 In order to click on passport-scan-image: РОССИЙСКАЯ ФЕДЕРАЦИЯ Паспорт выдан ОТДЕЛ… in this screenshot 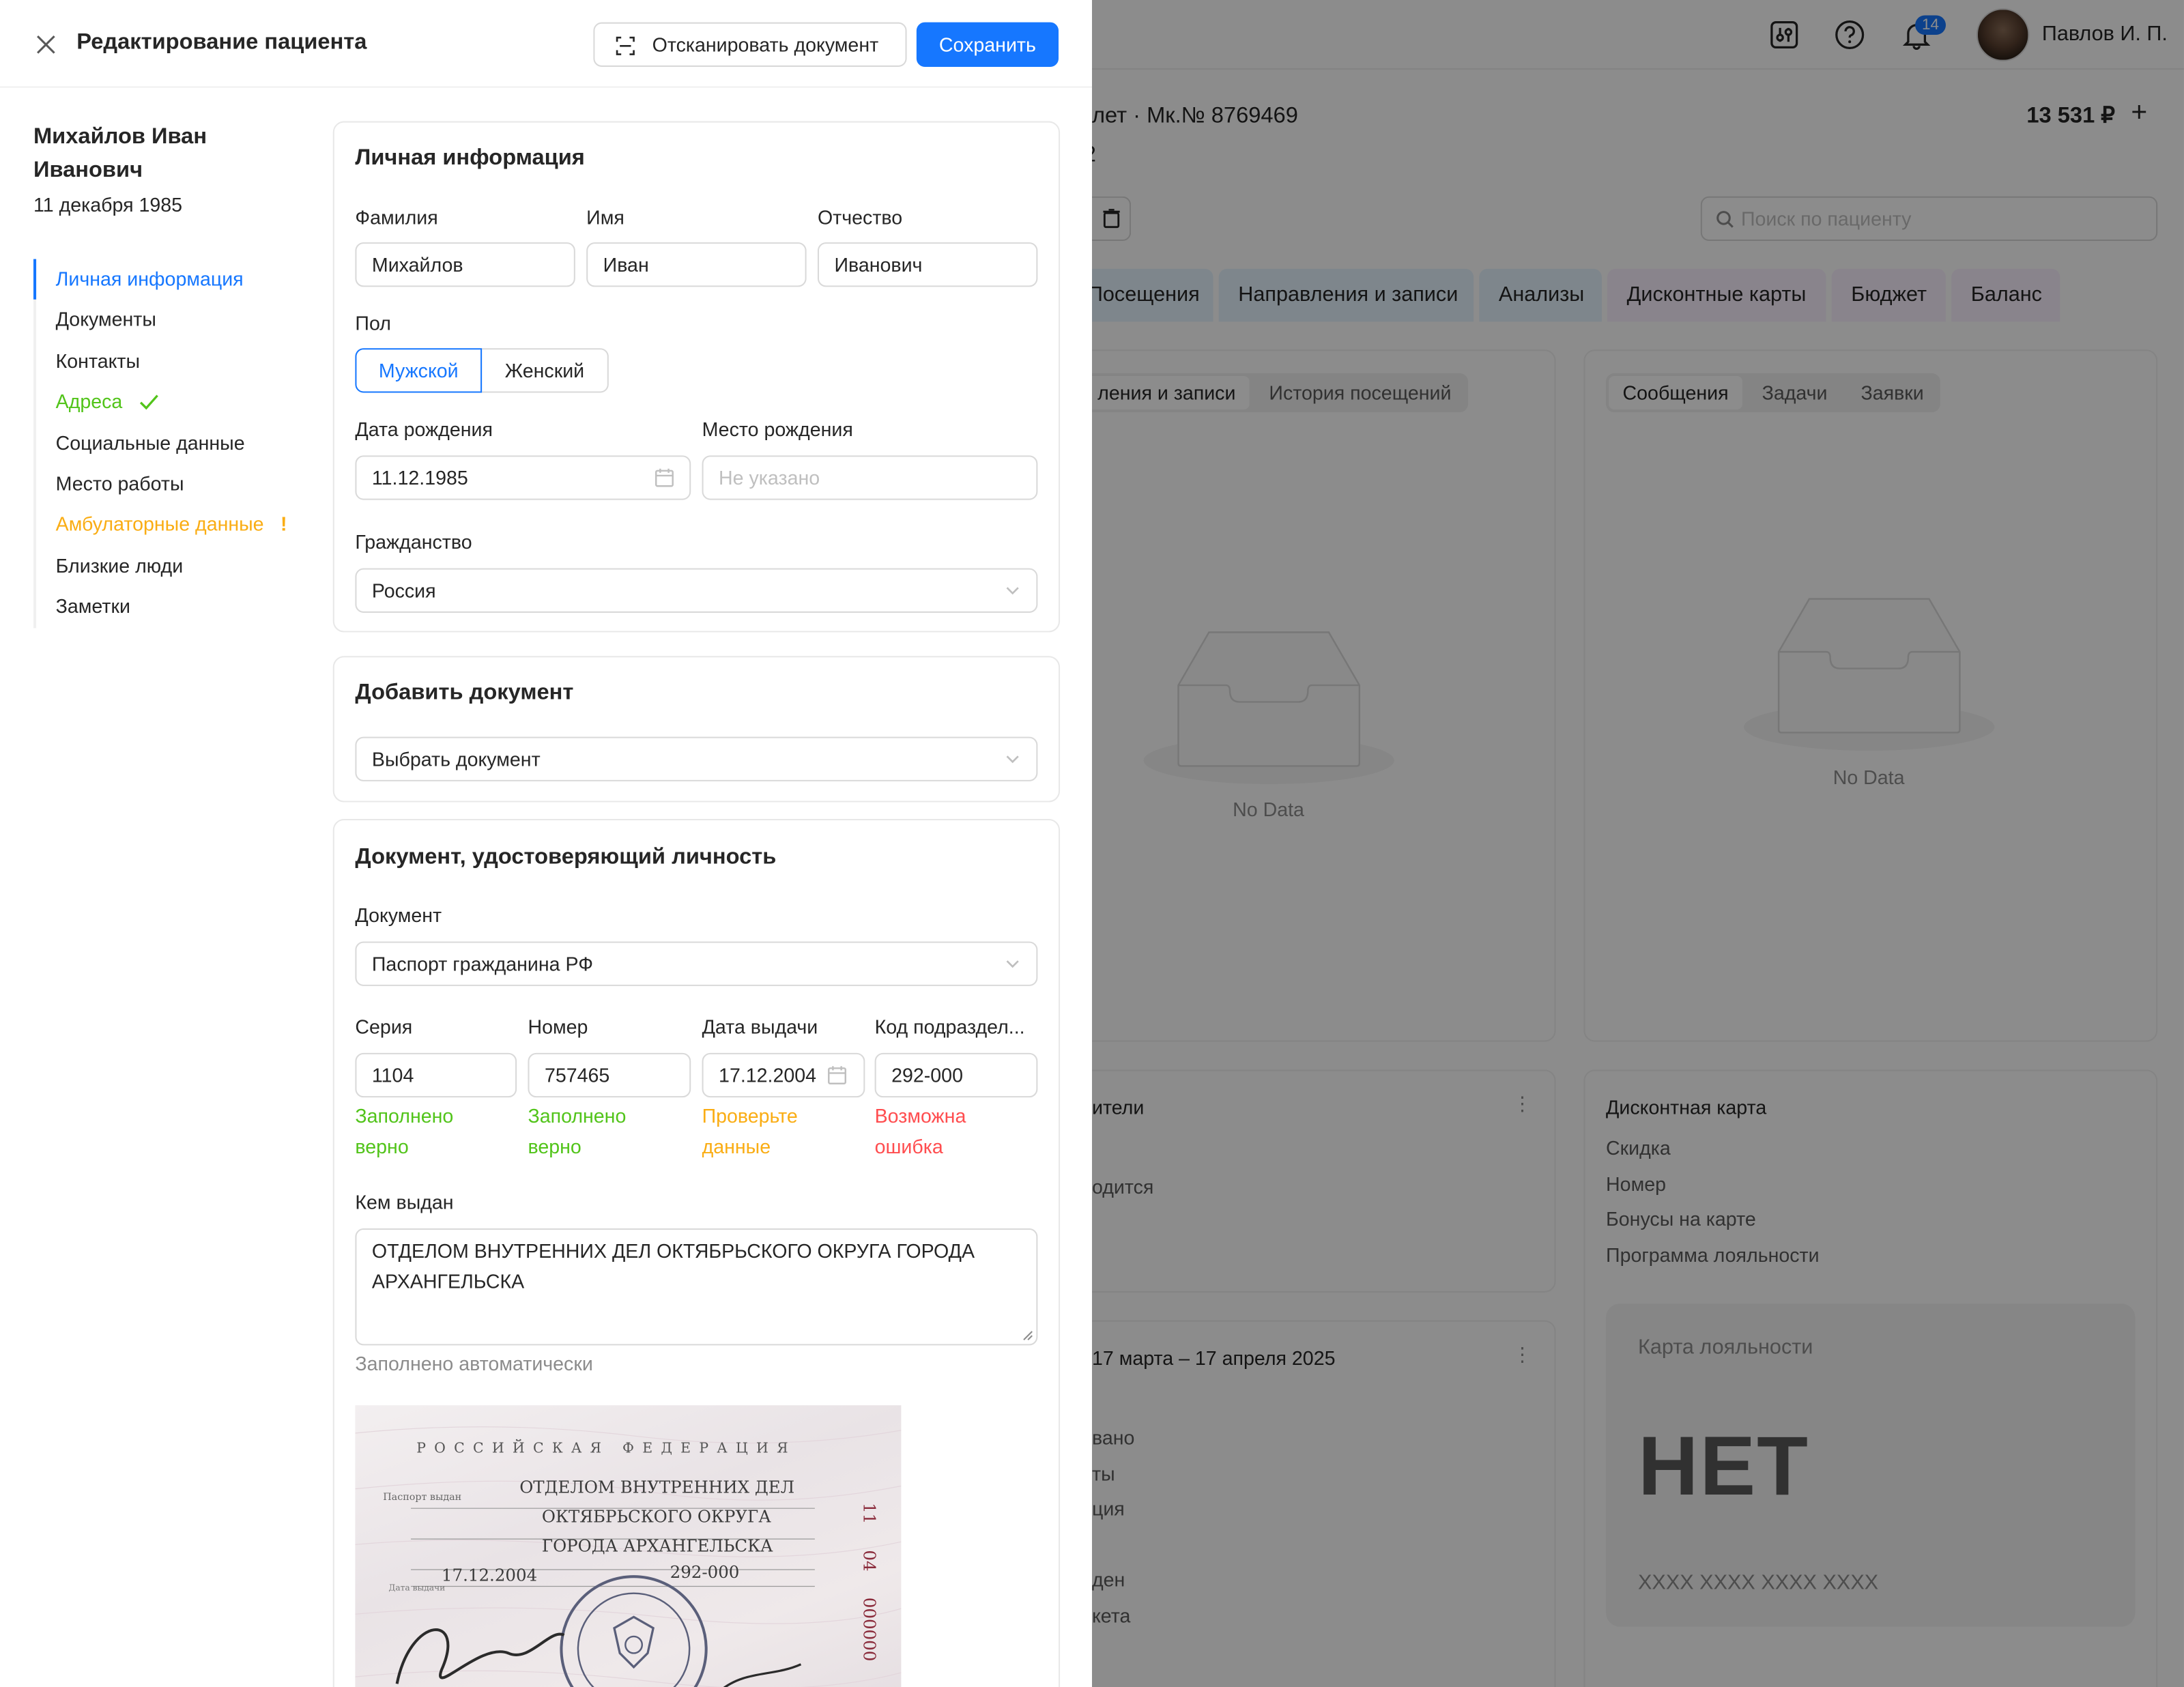, I will do `click(628, 1546)`.